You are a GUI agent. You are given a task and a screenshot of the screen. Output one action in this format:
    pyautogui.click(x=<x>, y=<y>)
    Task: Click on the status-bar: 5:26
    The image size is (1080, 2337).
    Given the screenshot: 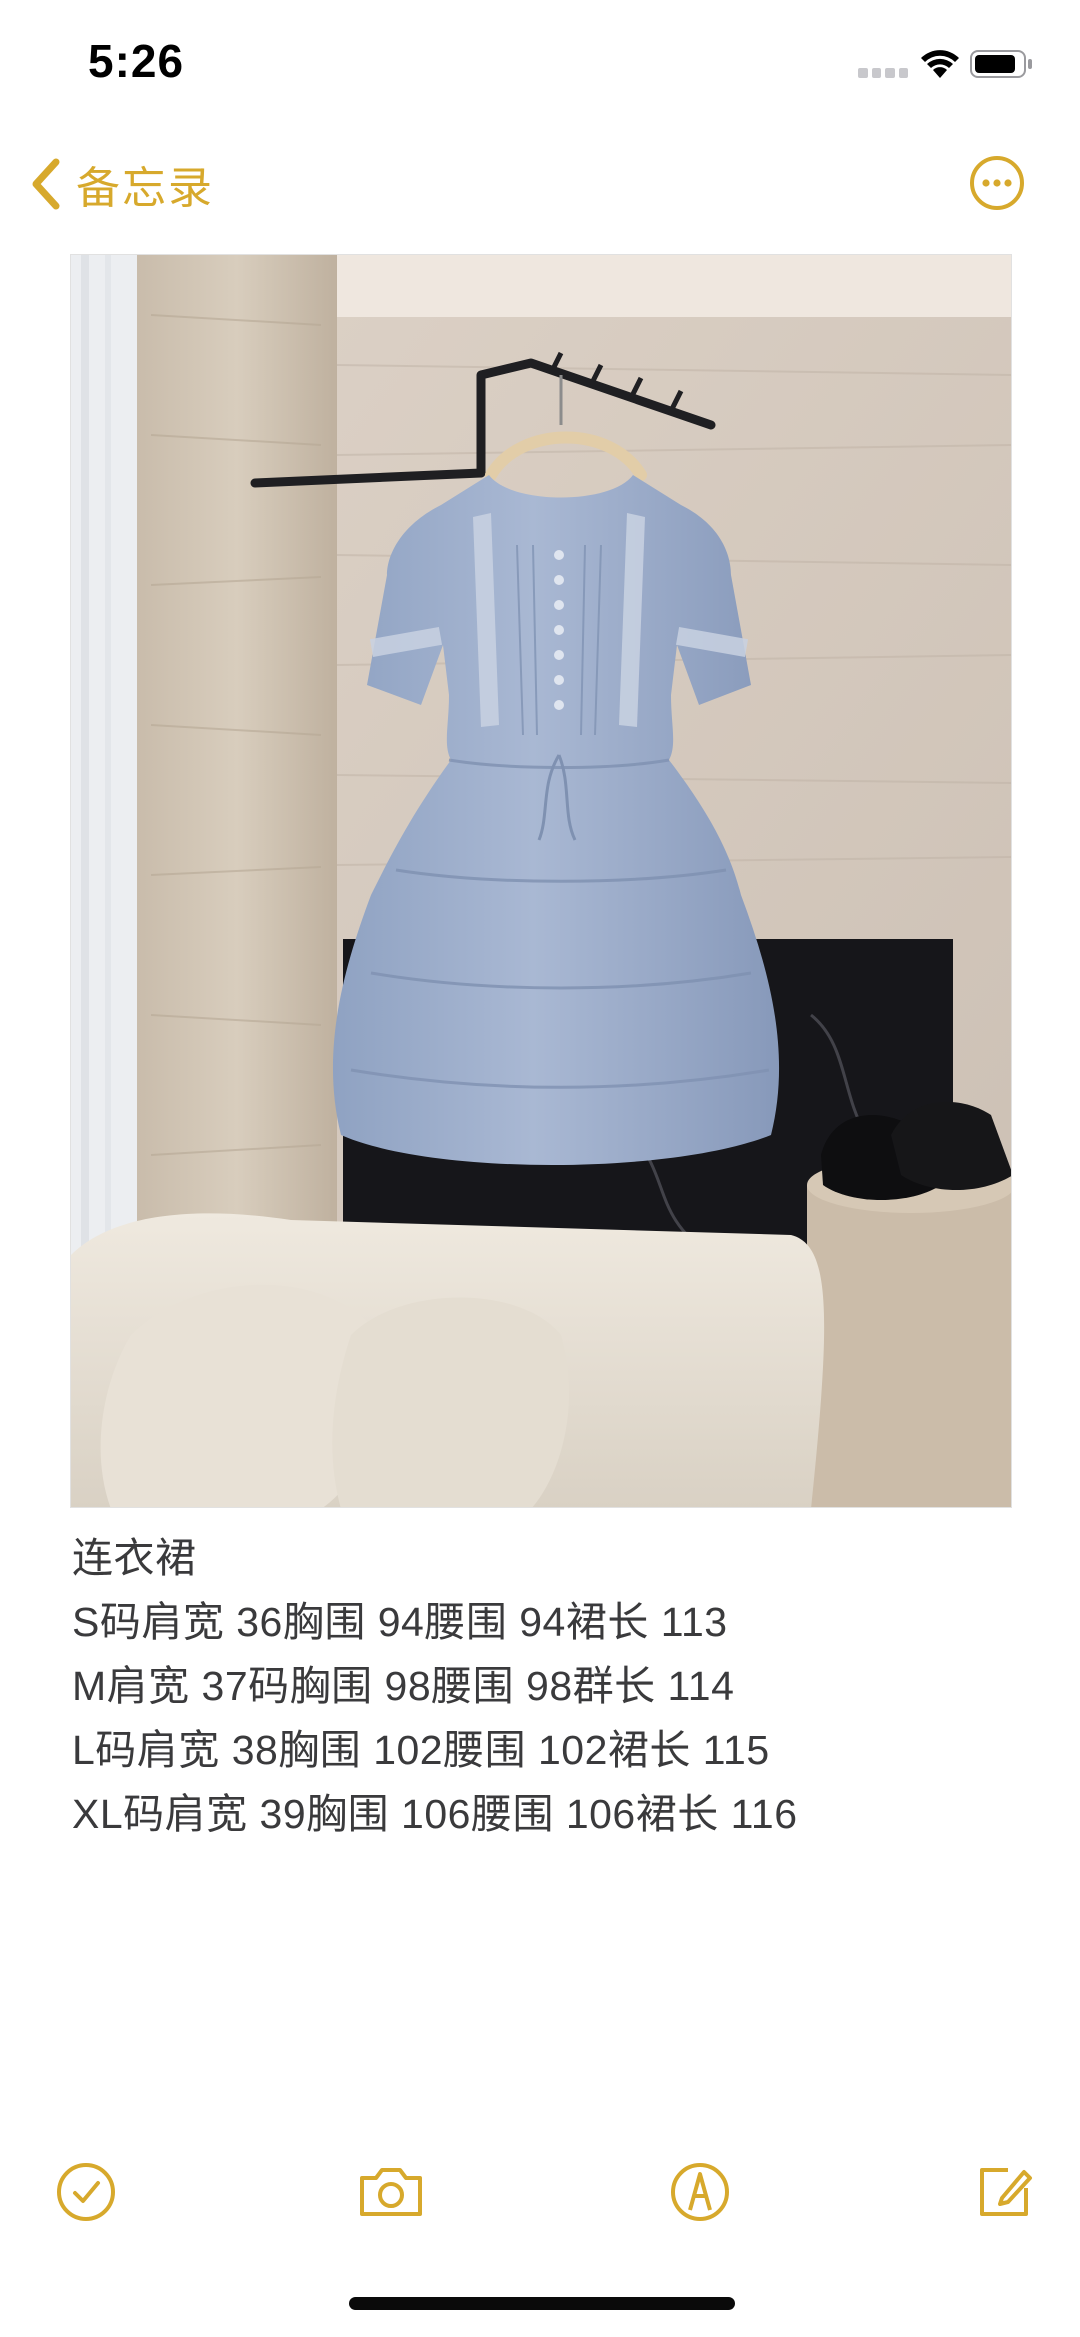 What is the action you would take?
    pyautogui.click(x=540, y=65)
    